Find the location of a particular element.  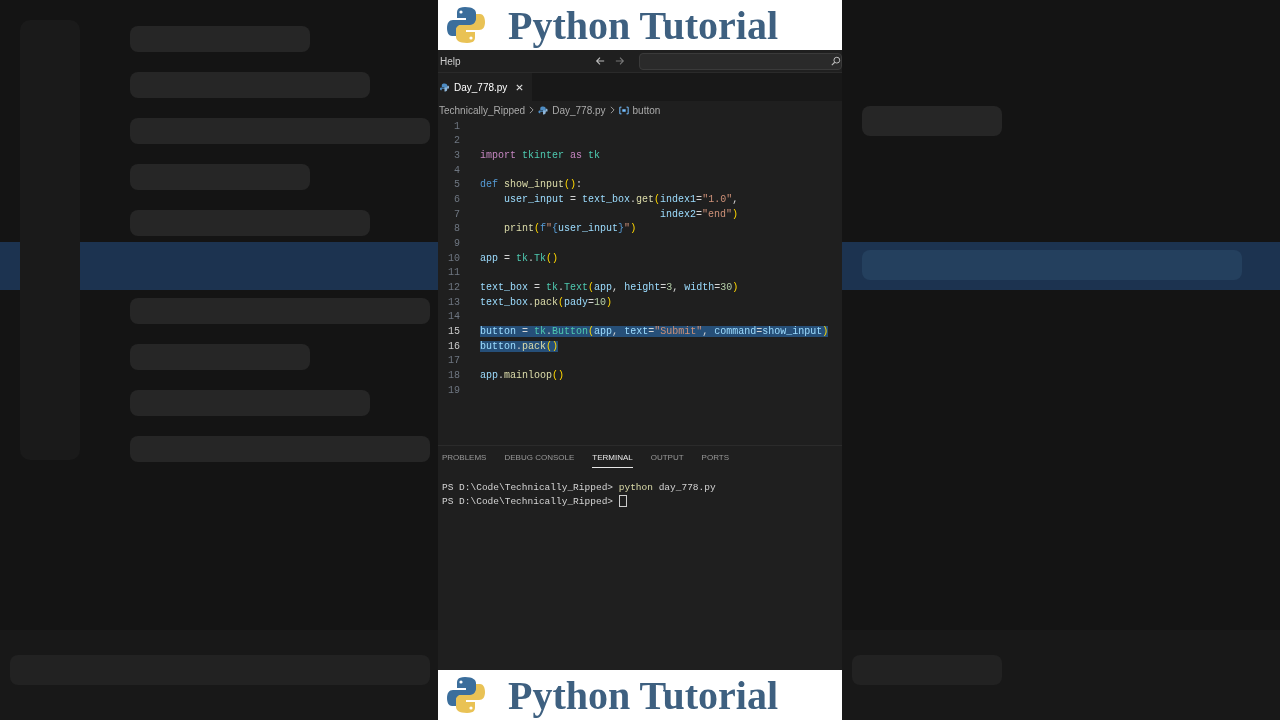

code-line: text_box = tk.Text(app, height=3, width=30) is located at coordinates (609, 288).